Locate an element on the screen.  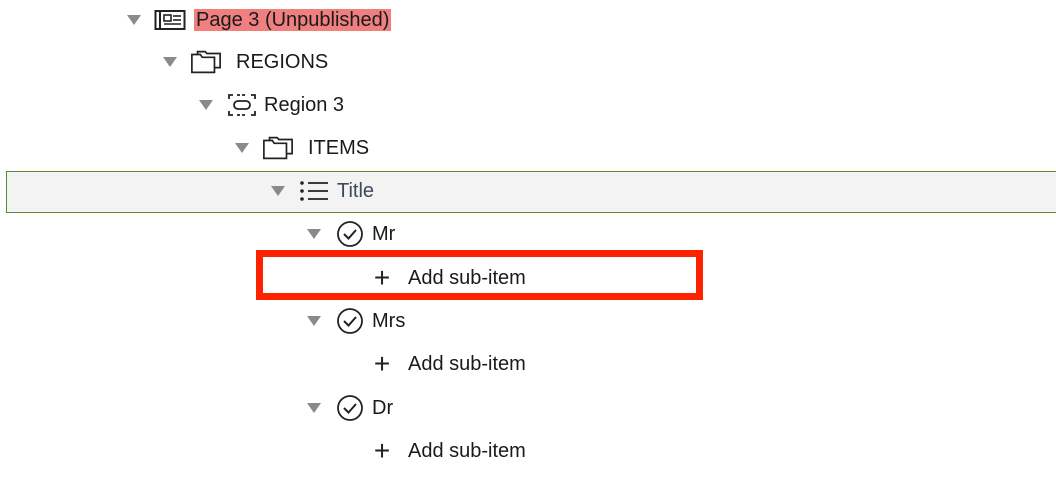
tree-node-region: Region 3 is located at coordinates (528, 105).